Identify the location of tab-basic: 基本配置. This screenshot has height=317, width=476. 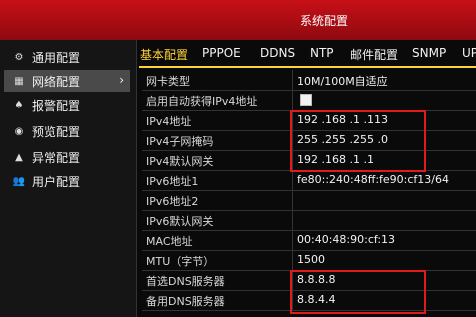
(164, 54).